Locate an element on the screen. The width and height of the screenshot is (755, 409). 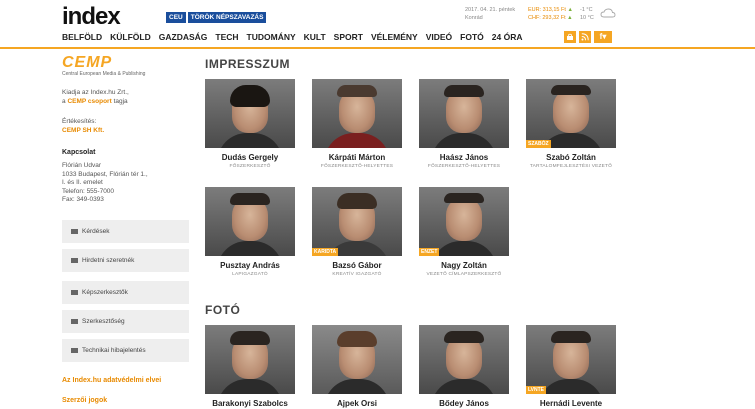
staff-card: Kárpáti Márton FŐSZERKESZTŐ-HELYETTES is located at coordinates (357, 124).